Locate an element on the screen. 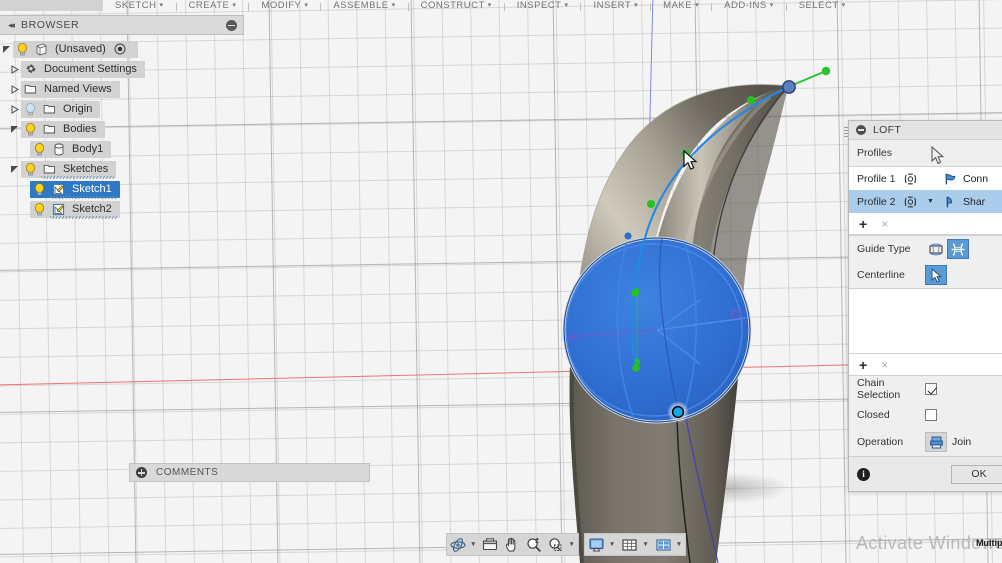 Image resolution: width=1002 pixels, height=563 pixels. tree-item-named-views: Named Views is located at coordinates (122, 89).